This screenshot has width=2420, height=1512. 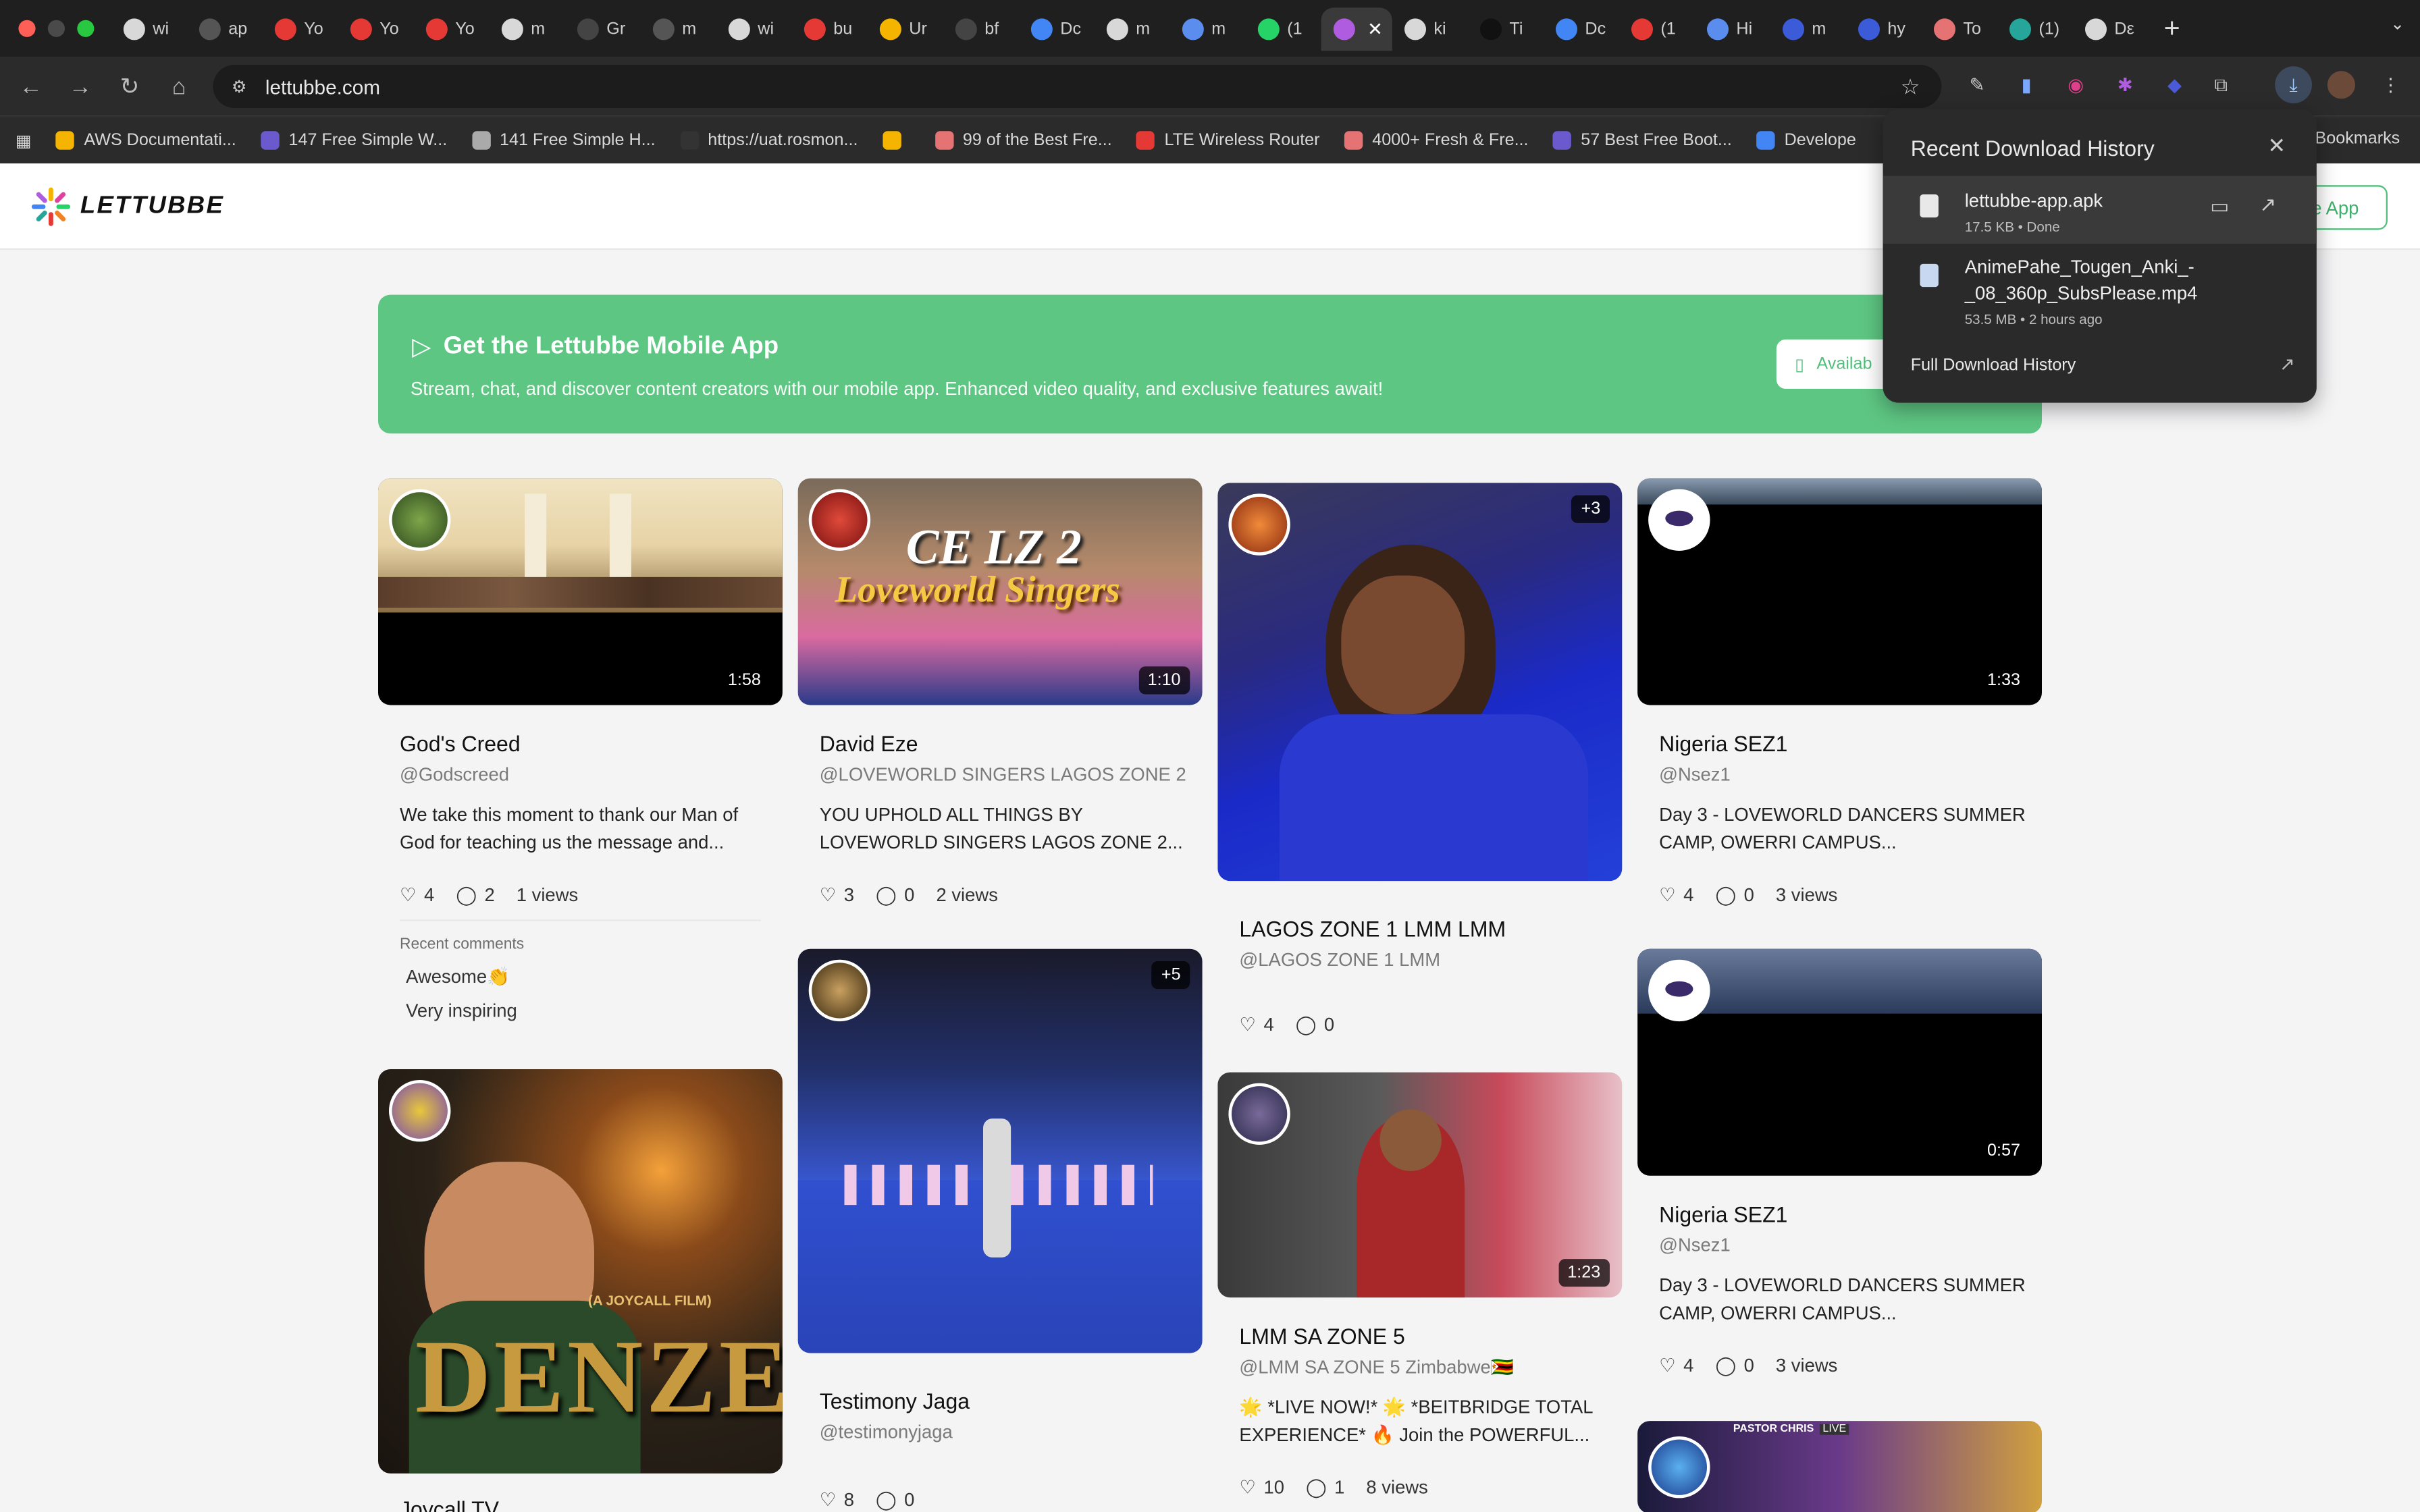 I want to click on full-download-history-link: Full Download History, so click(x=1993, y=365).